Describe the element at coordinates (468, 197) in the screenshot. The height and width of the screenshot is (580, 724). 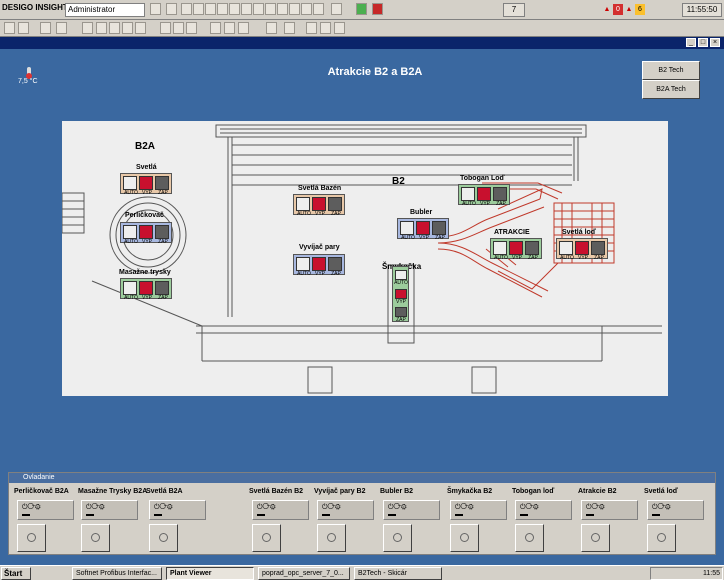
I see `tobogan-auto-button: AUTO` at that location.